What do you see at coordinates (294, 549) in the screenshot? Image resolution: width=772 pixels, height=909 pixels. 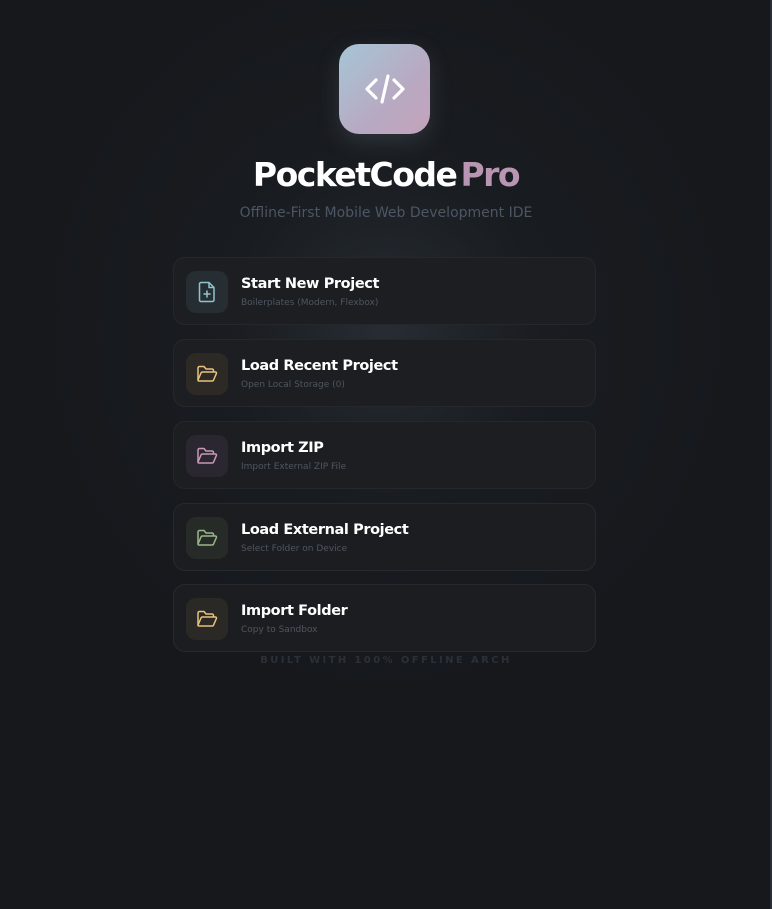 I see `load-external-project-description: Select Folder on Device` at bounding box center [294, 549].